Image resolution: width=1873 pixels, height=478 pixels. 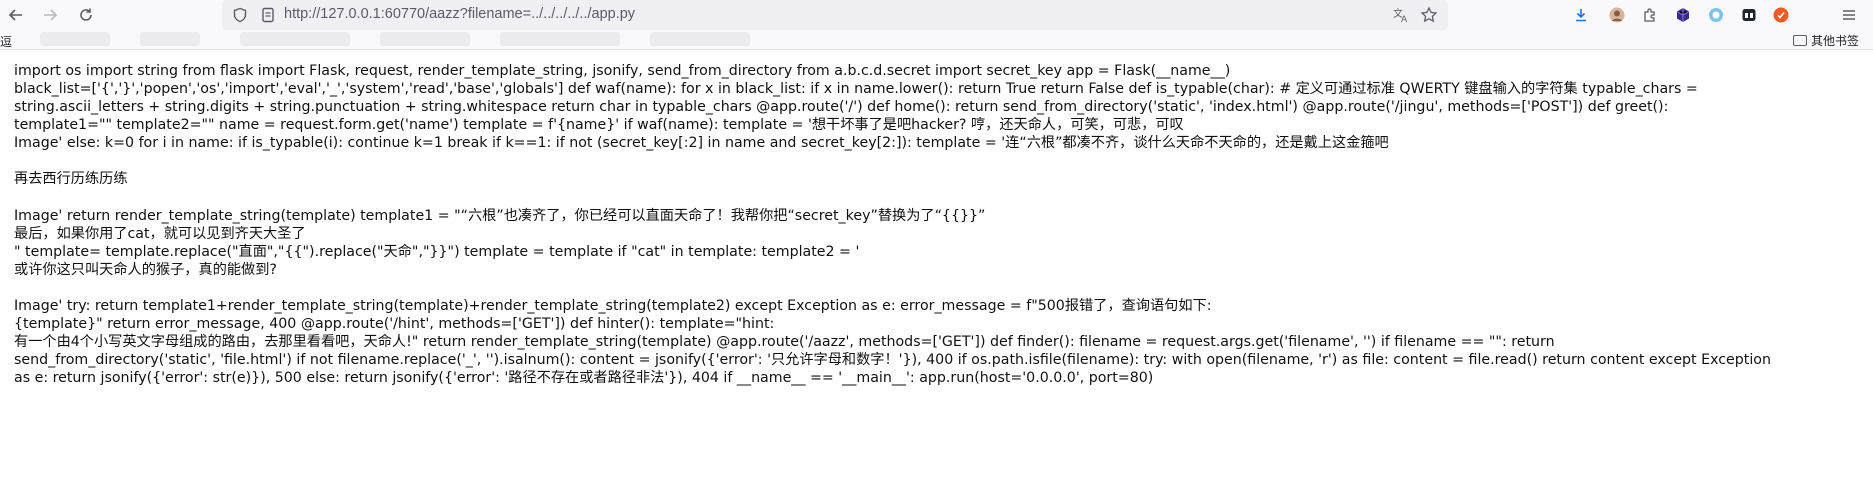 I want to click on arrow-left-icon, so click(x=15, y=15).